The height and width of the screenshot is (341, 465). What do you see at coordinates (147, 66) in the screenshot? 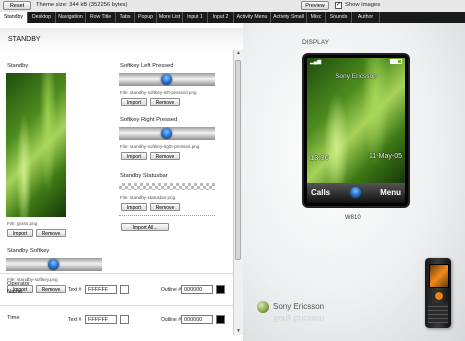
I see `softkey-left-pressed-label: Softkey Left Pressed` at bounding box center [147, 66].